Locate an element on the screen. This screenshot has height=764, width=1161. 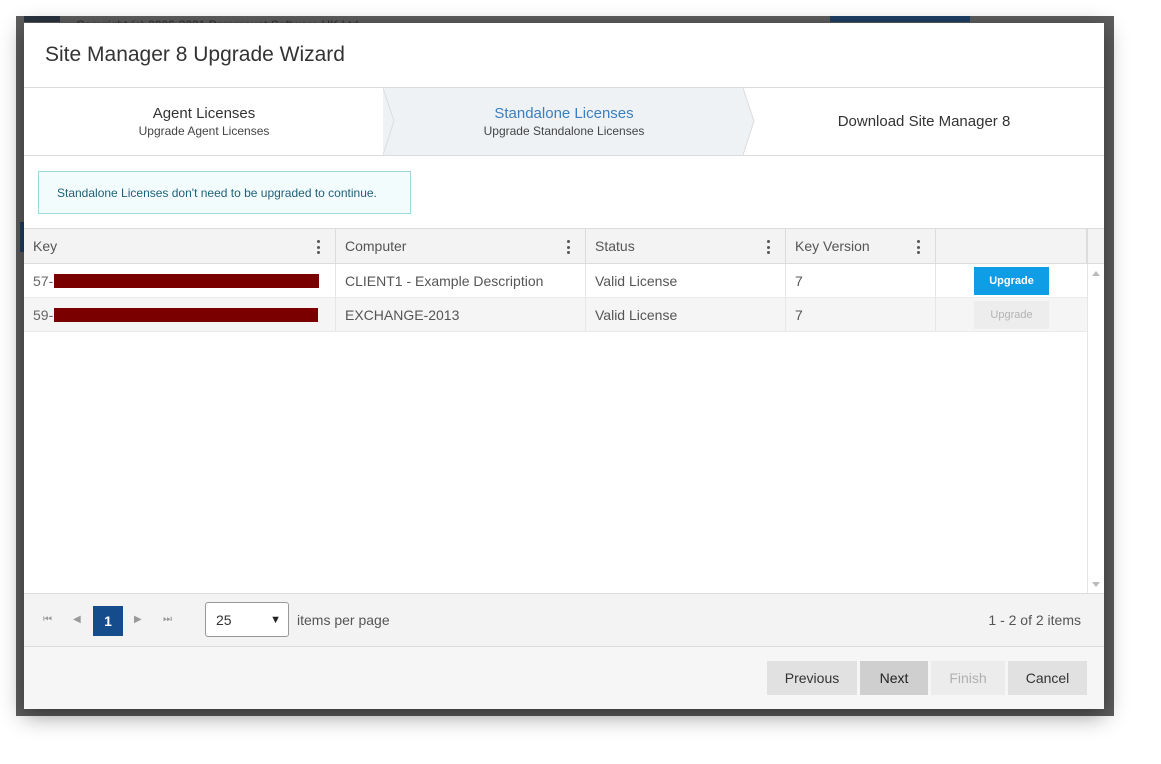
step-title: Download Site Manager 8 is located at coordinates (924, 121).